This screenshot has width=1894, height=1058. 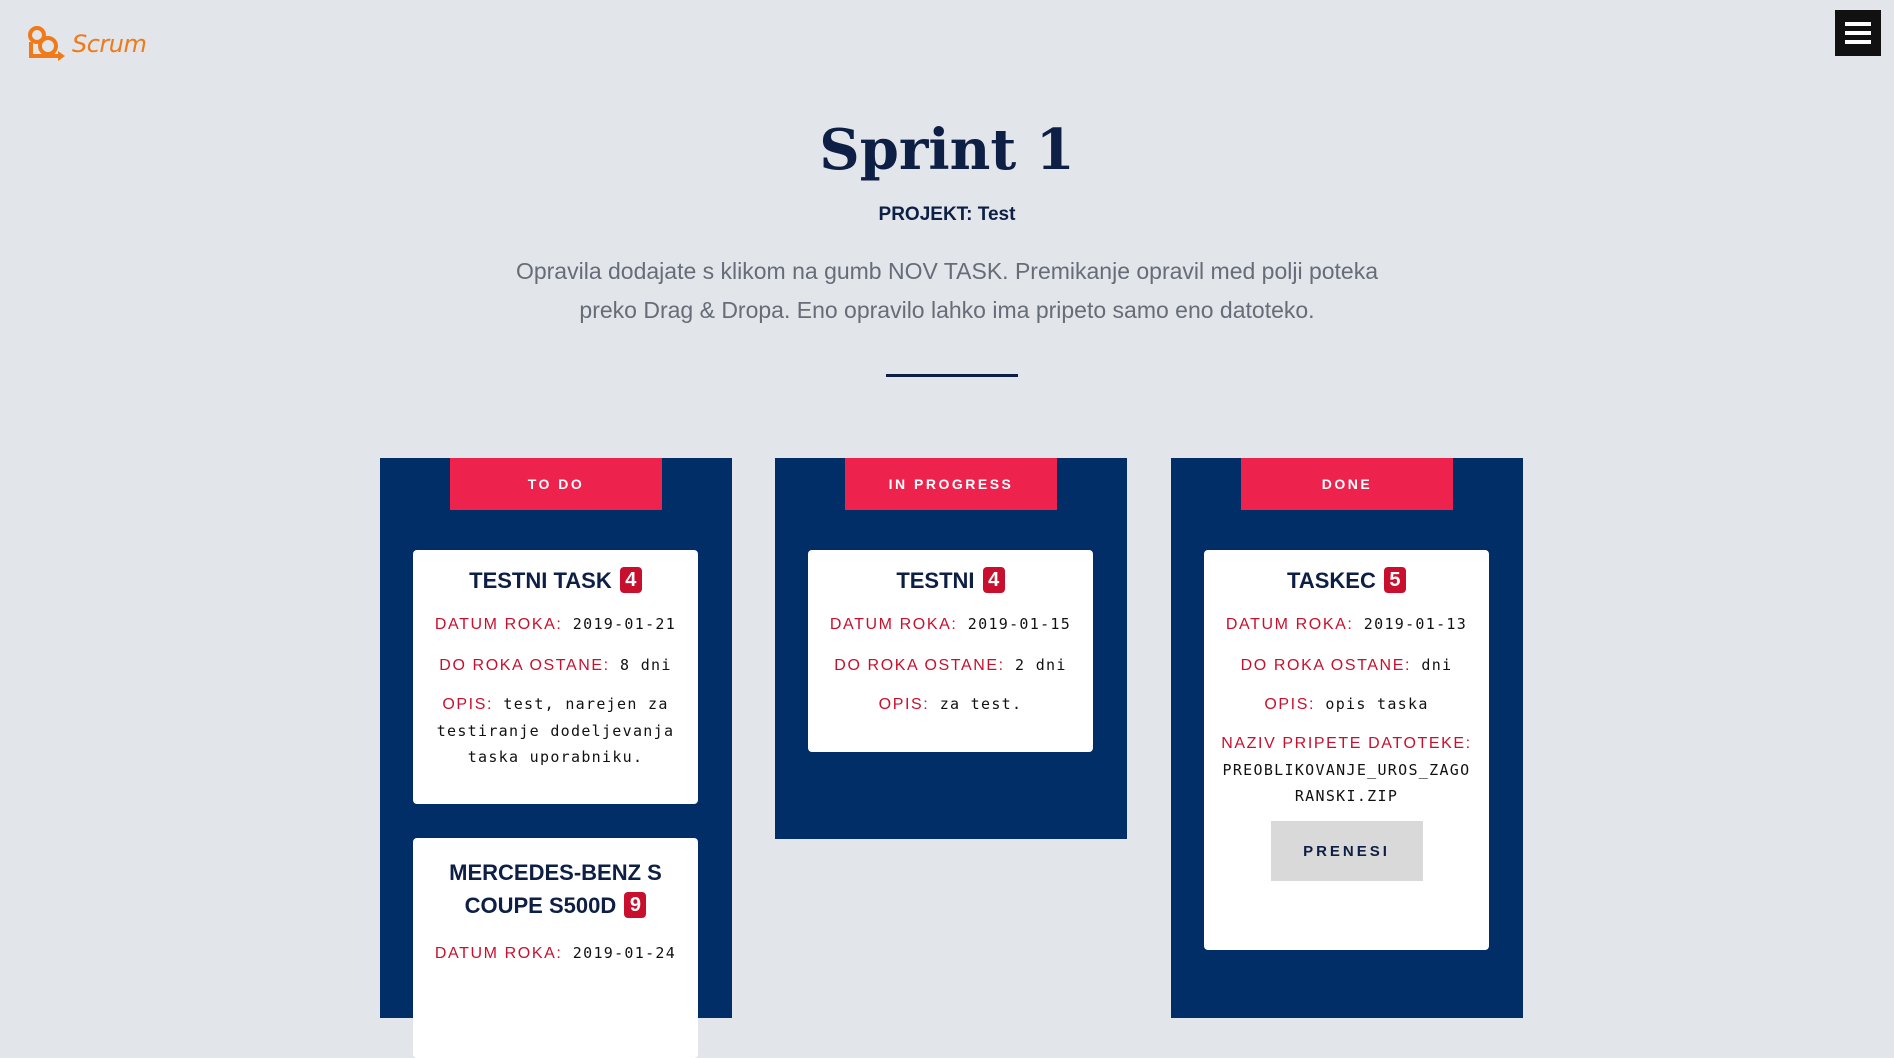 What do you see at coordinates (1019, 624) in the screenshot?
I see `due-date-value: 2019-01-15` at bounding box center [1019, 624].